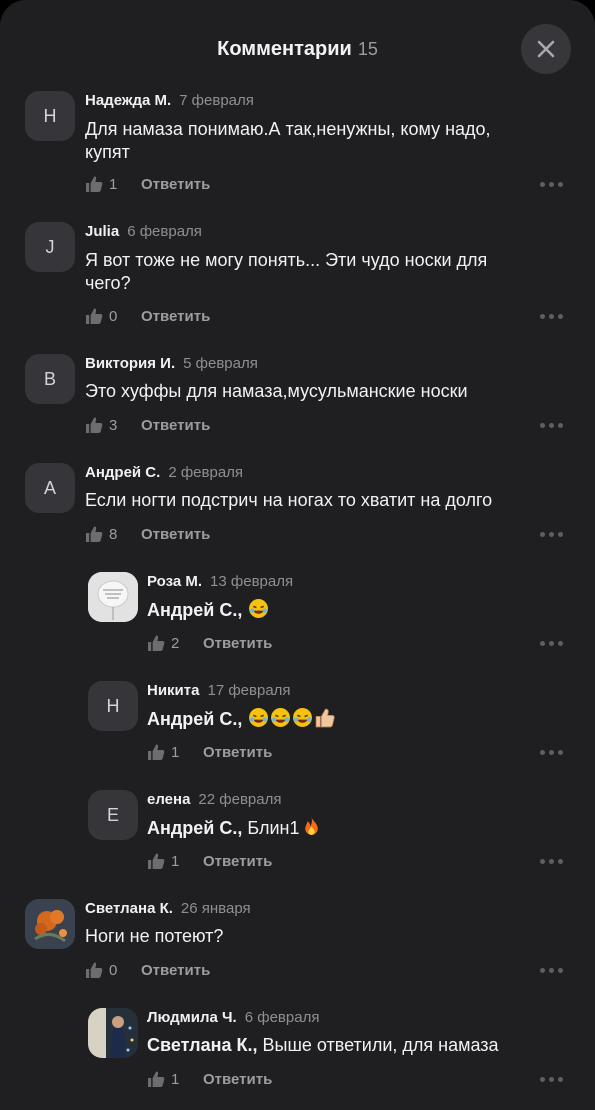 This screenshot has width=595, height=1110. Describe the element at coordinates (113, 534) in the screenshot. I see `like-count: 8` at that location.